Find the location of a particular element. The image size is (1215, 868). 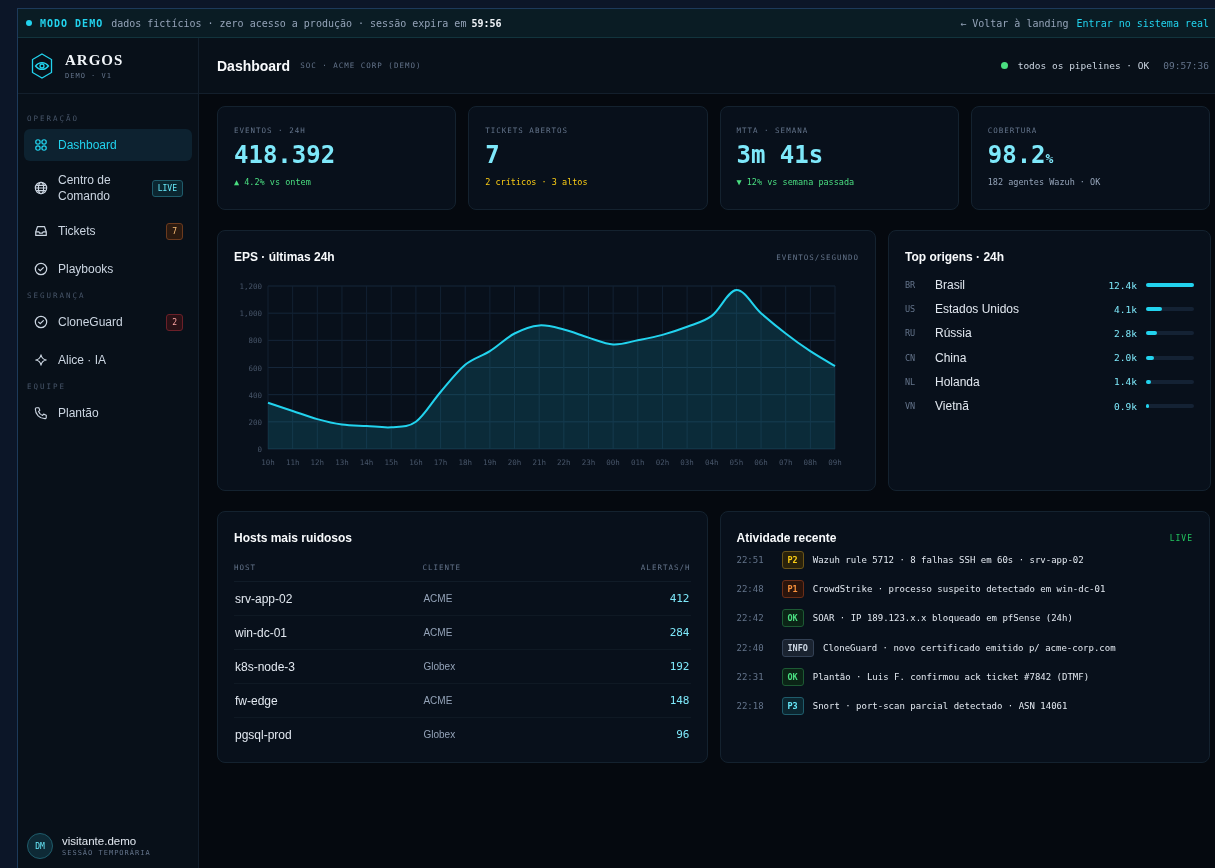

country-name: China is located at coordinates (951, 357).